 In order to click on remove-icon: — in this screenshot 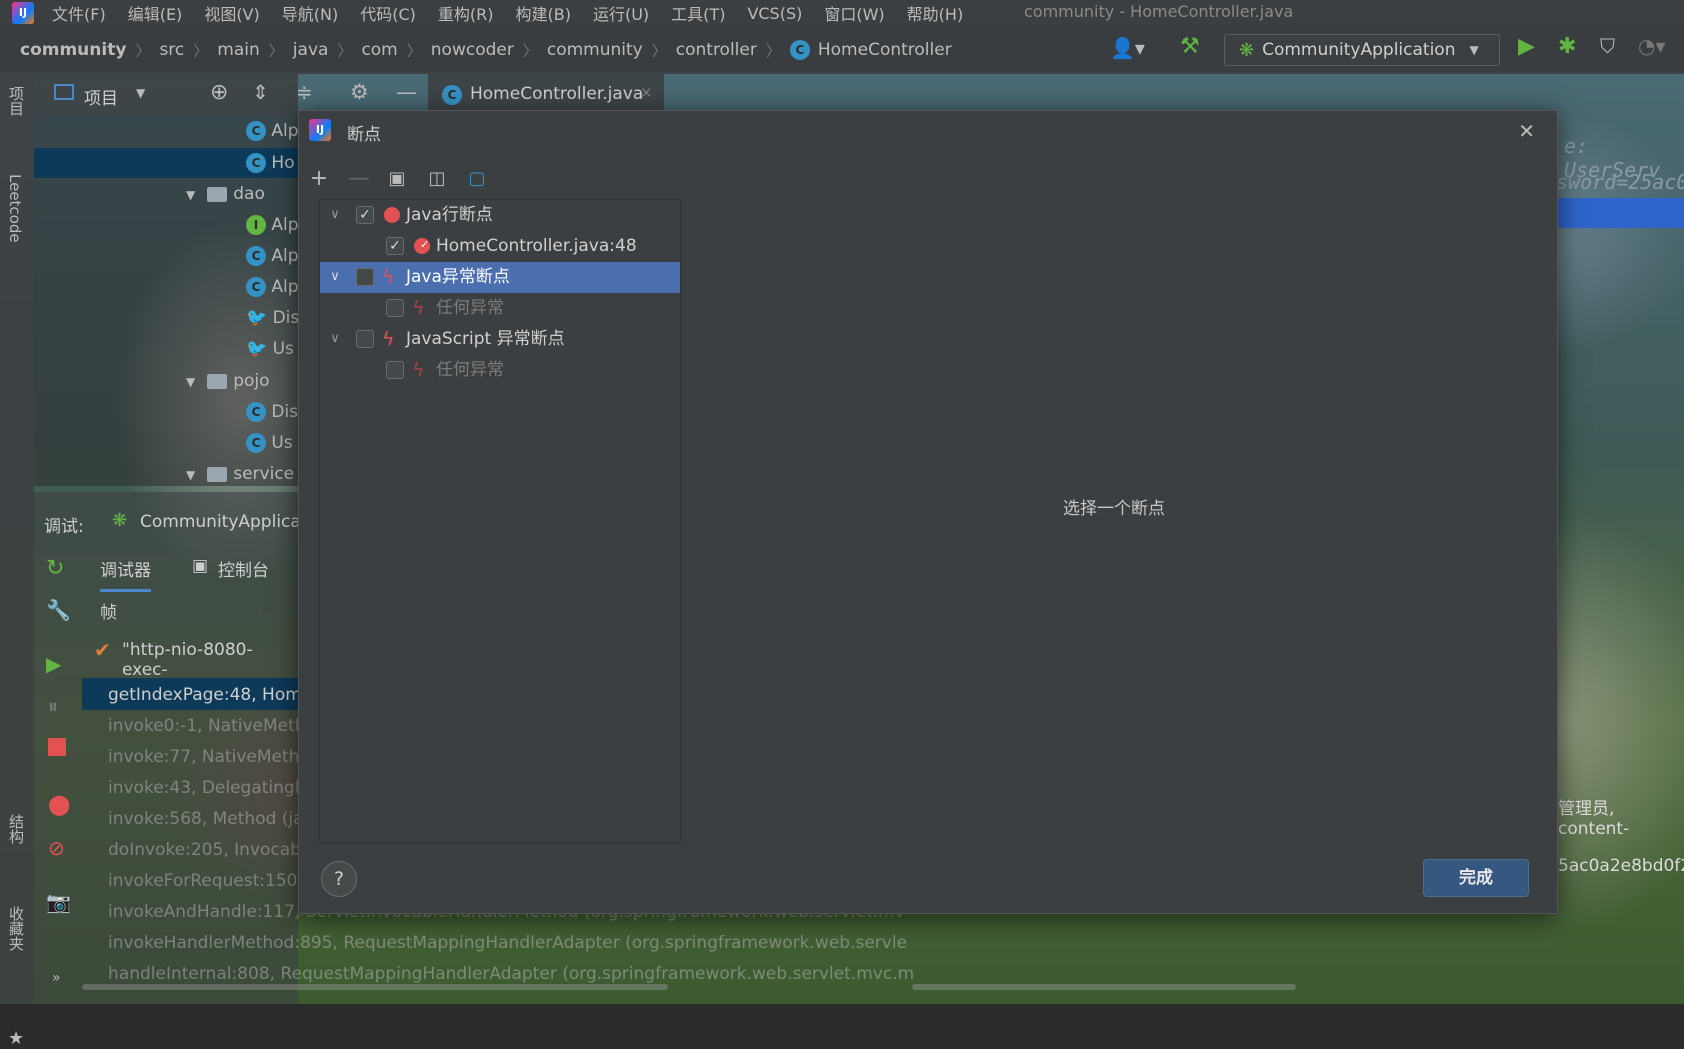, I will do `click(359, 179)`.